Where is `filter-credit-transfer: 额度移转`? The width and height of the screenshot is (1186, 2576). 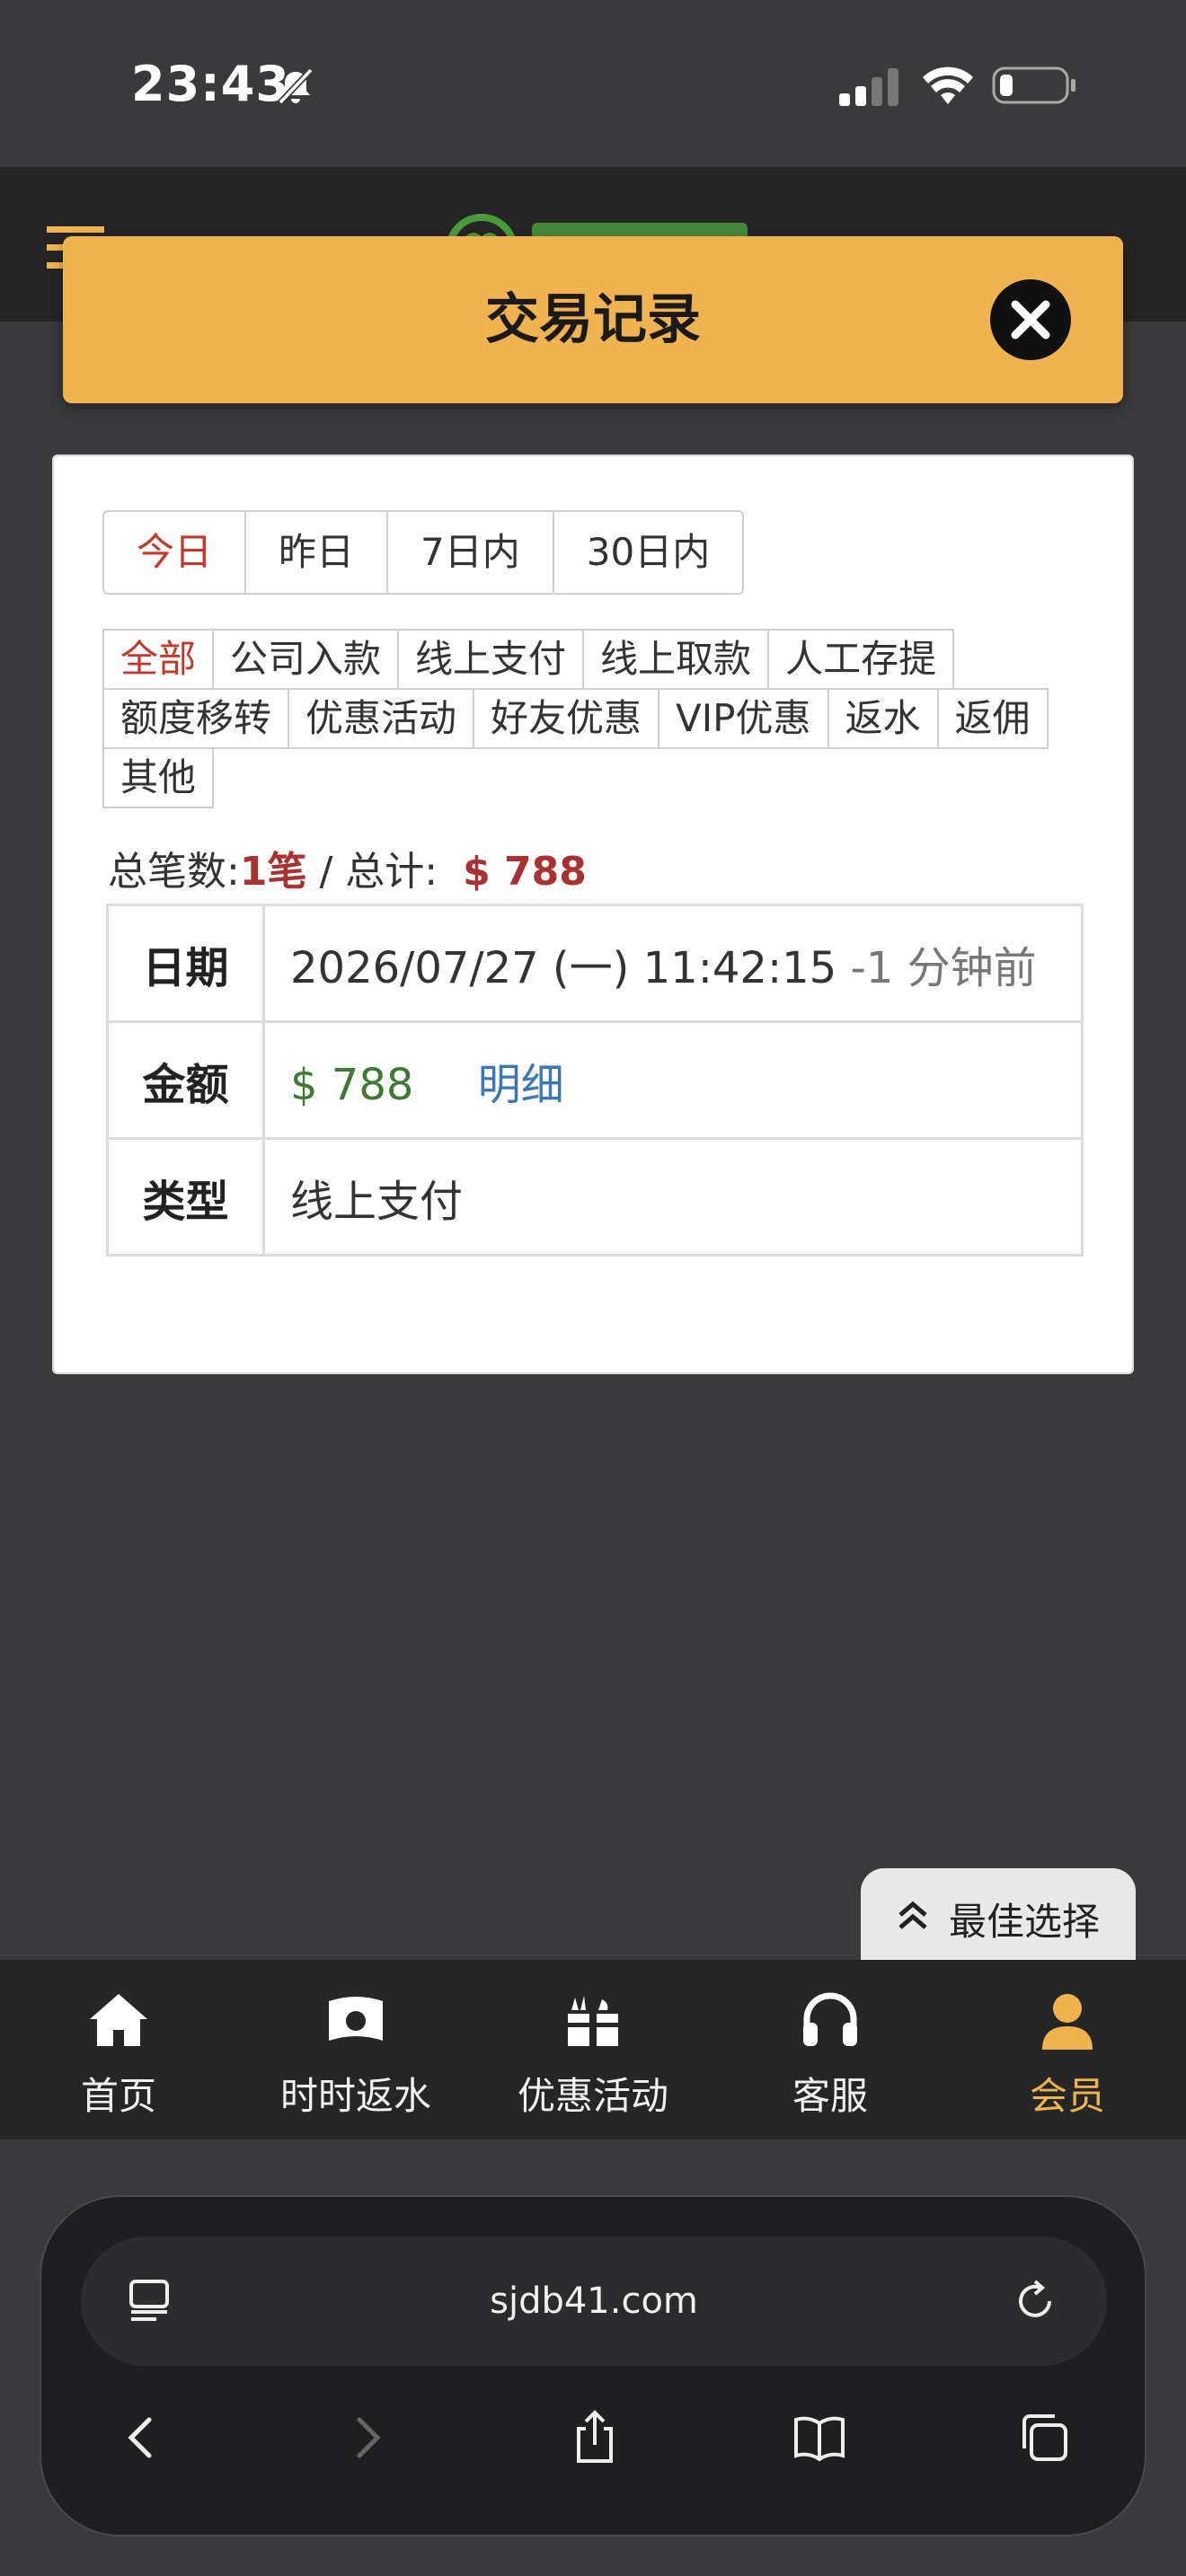
filter-credit-transfer: 额度移转 is located at coordinates (196, 718).